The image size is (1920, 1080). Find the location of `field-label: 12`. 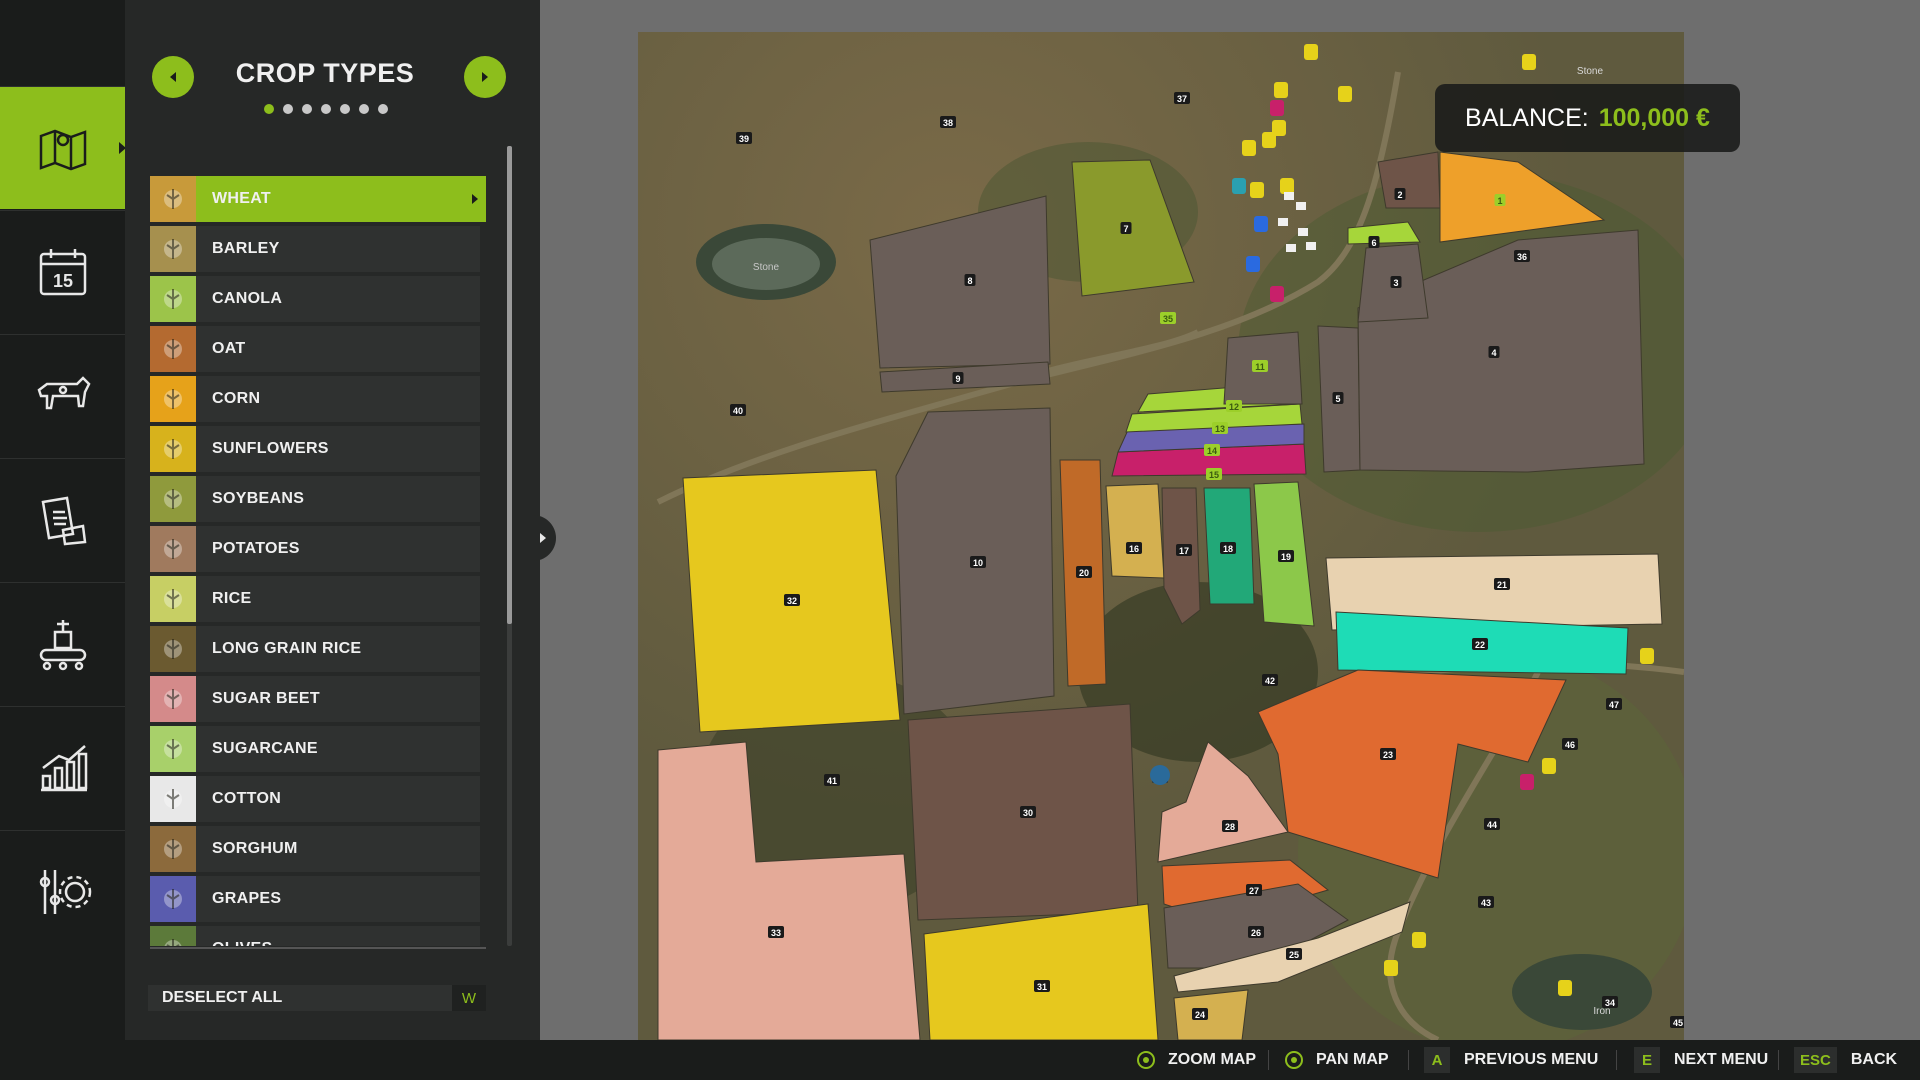

field-label: 12 is located at coordinates (1234, 406).